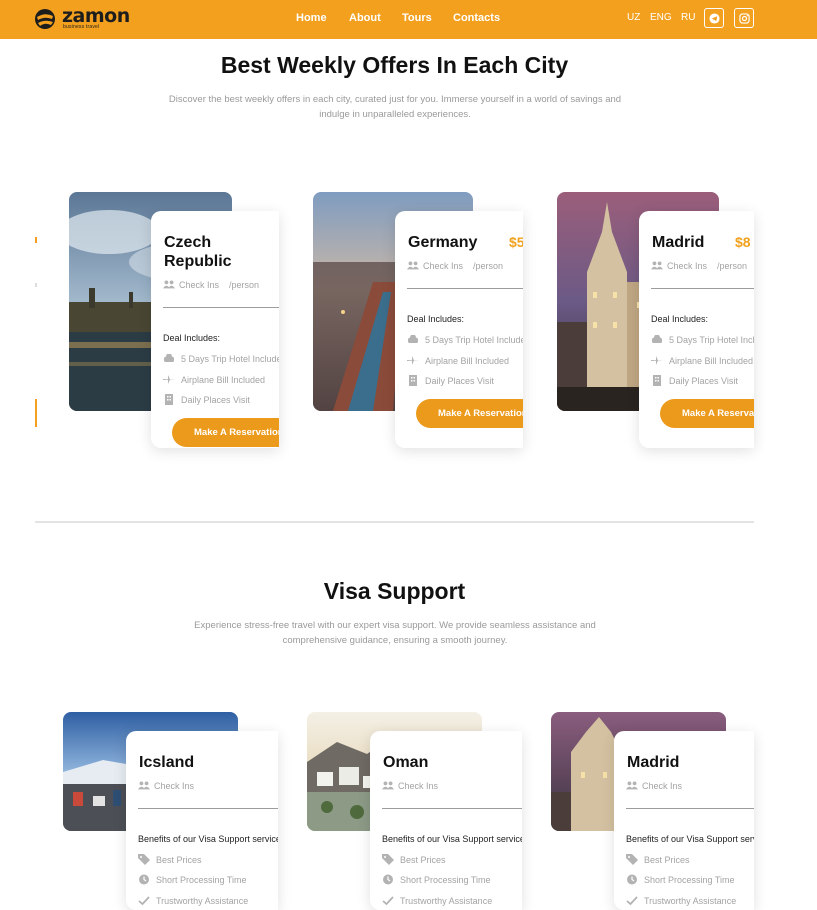 The width and height of the screenshot is (817, 910). Describe the element at coordinates (688, 17) in the screenshot. I see `lang-ru: RU` at that location.